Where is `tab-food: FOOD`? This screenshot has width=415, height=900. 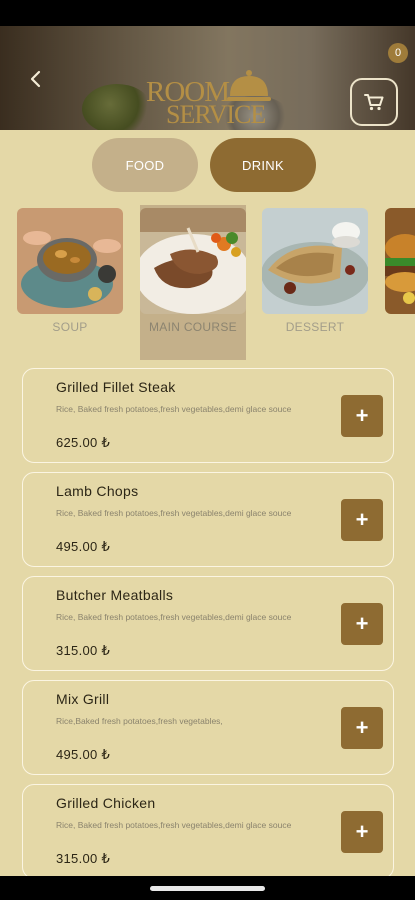
tab-food: FOOD is located at coordinates (145, 165).